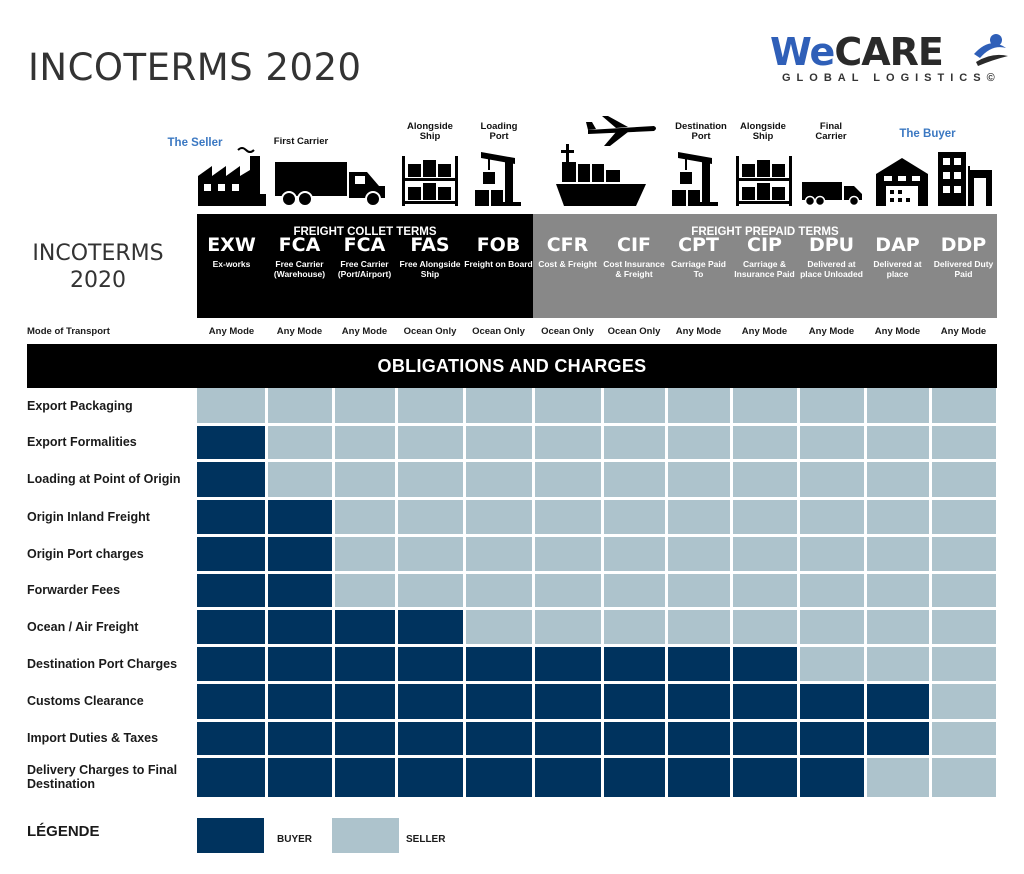  Describe the element at coordinates (83, 626) in the screenshot. I see `obligation-label: Ocean / Air Freight` at that location.